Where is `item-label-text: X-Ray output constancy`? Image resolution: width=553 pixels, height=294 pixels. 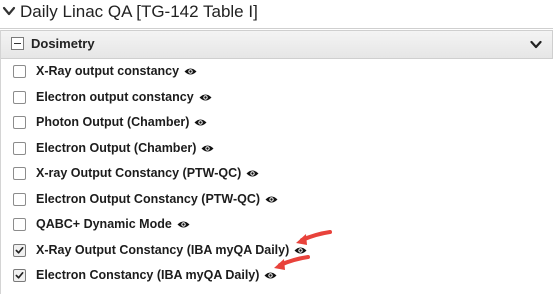
item-label-text: X-Ray output constancy is located at coordinates (108, 71).